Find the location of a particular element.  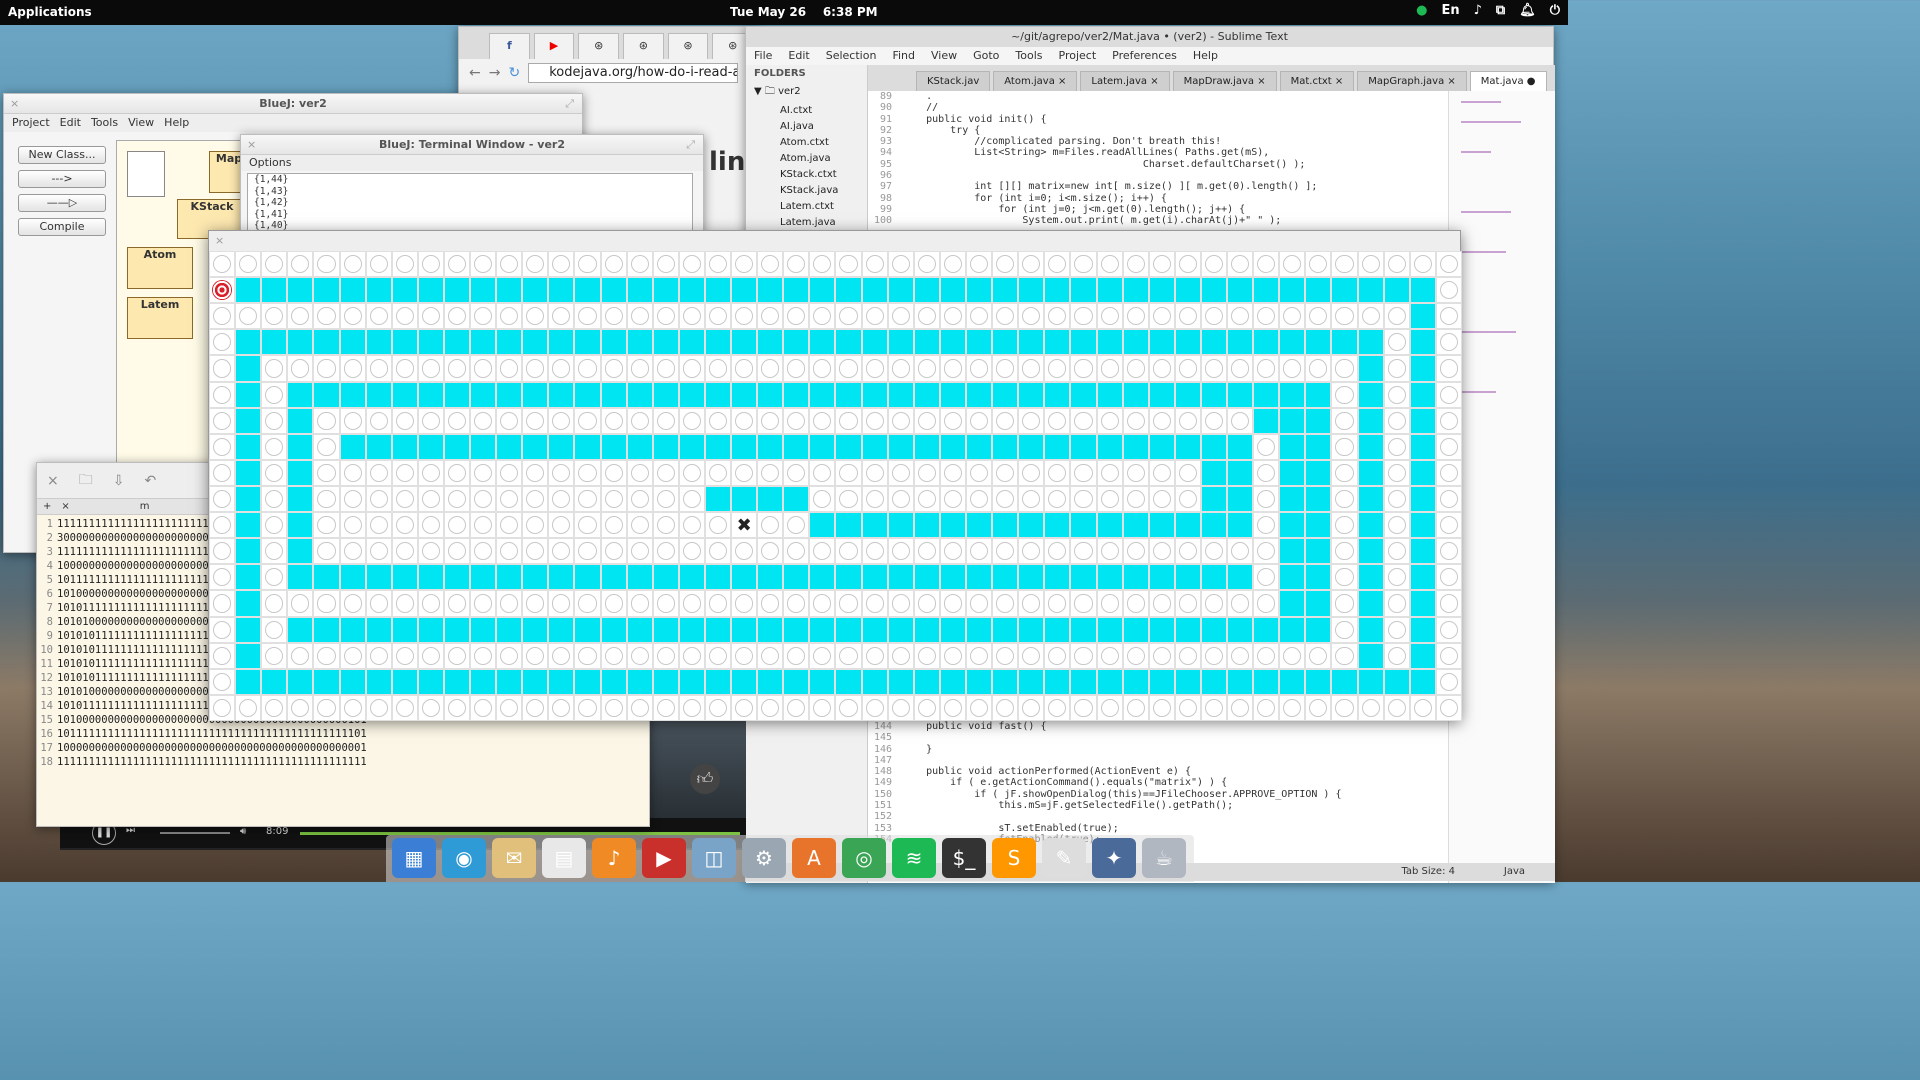

file-item: Latem.java is located at coordinates (806, 223).